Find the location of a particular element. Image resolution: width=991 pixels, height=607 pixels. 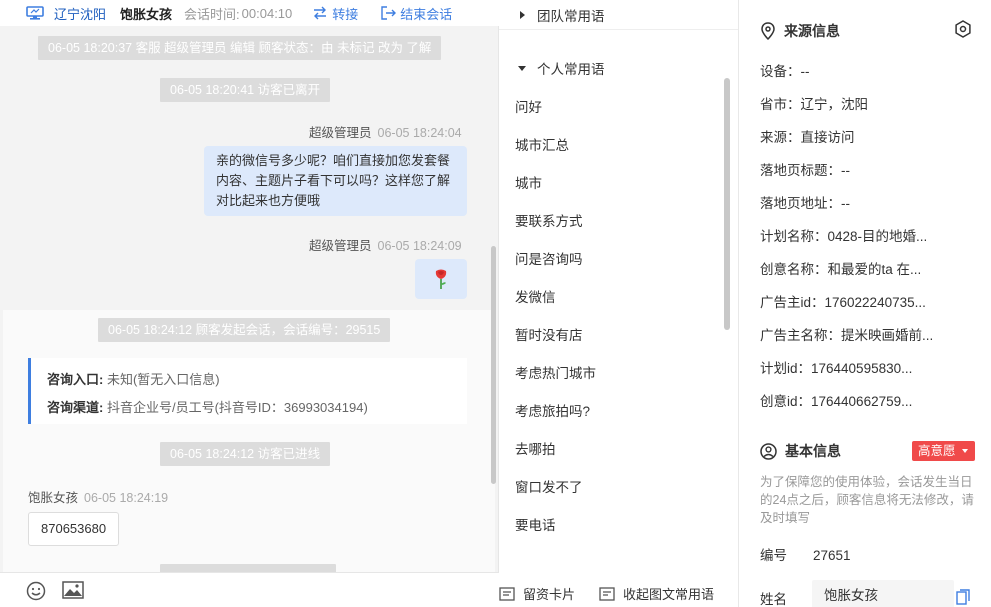

sender-name: 饱胀女孩 is located at coordinates (53, 498).